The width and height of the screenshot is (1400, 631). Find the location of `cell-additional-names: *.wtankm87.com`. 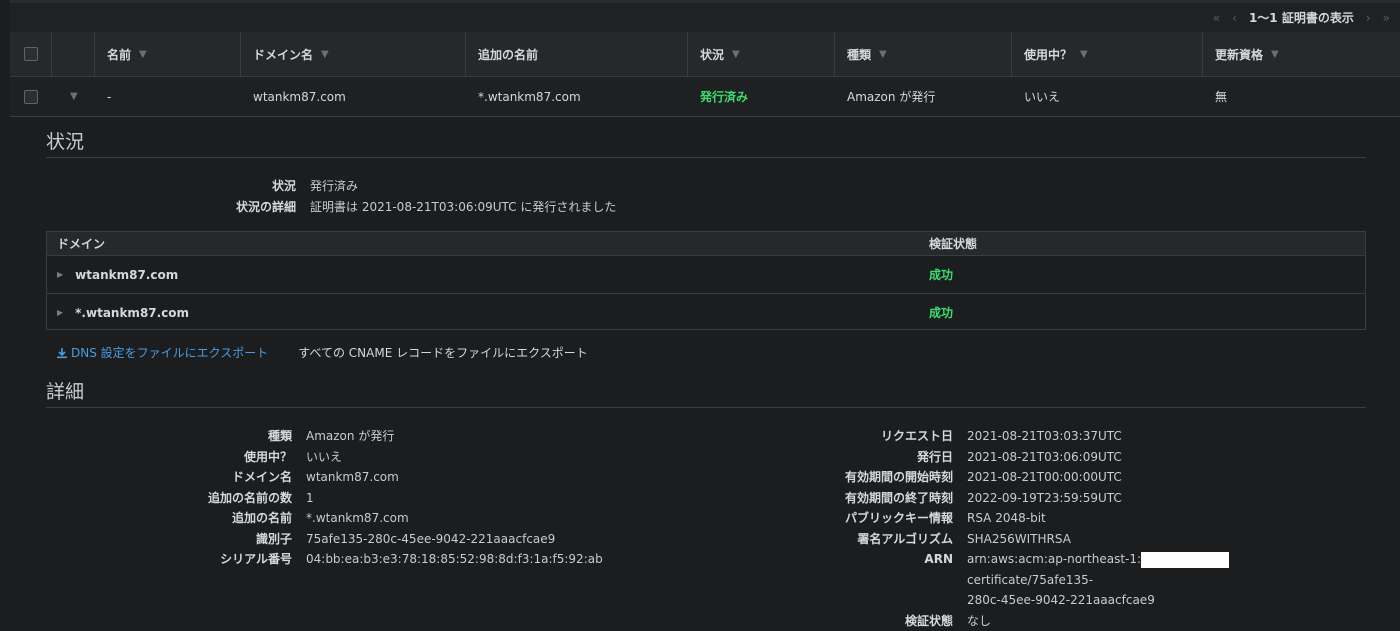

cell-additional-names: *.wtankm87.com is located at coordinates (577, 96).